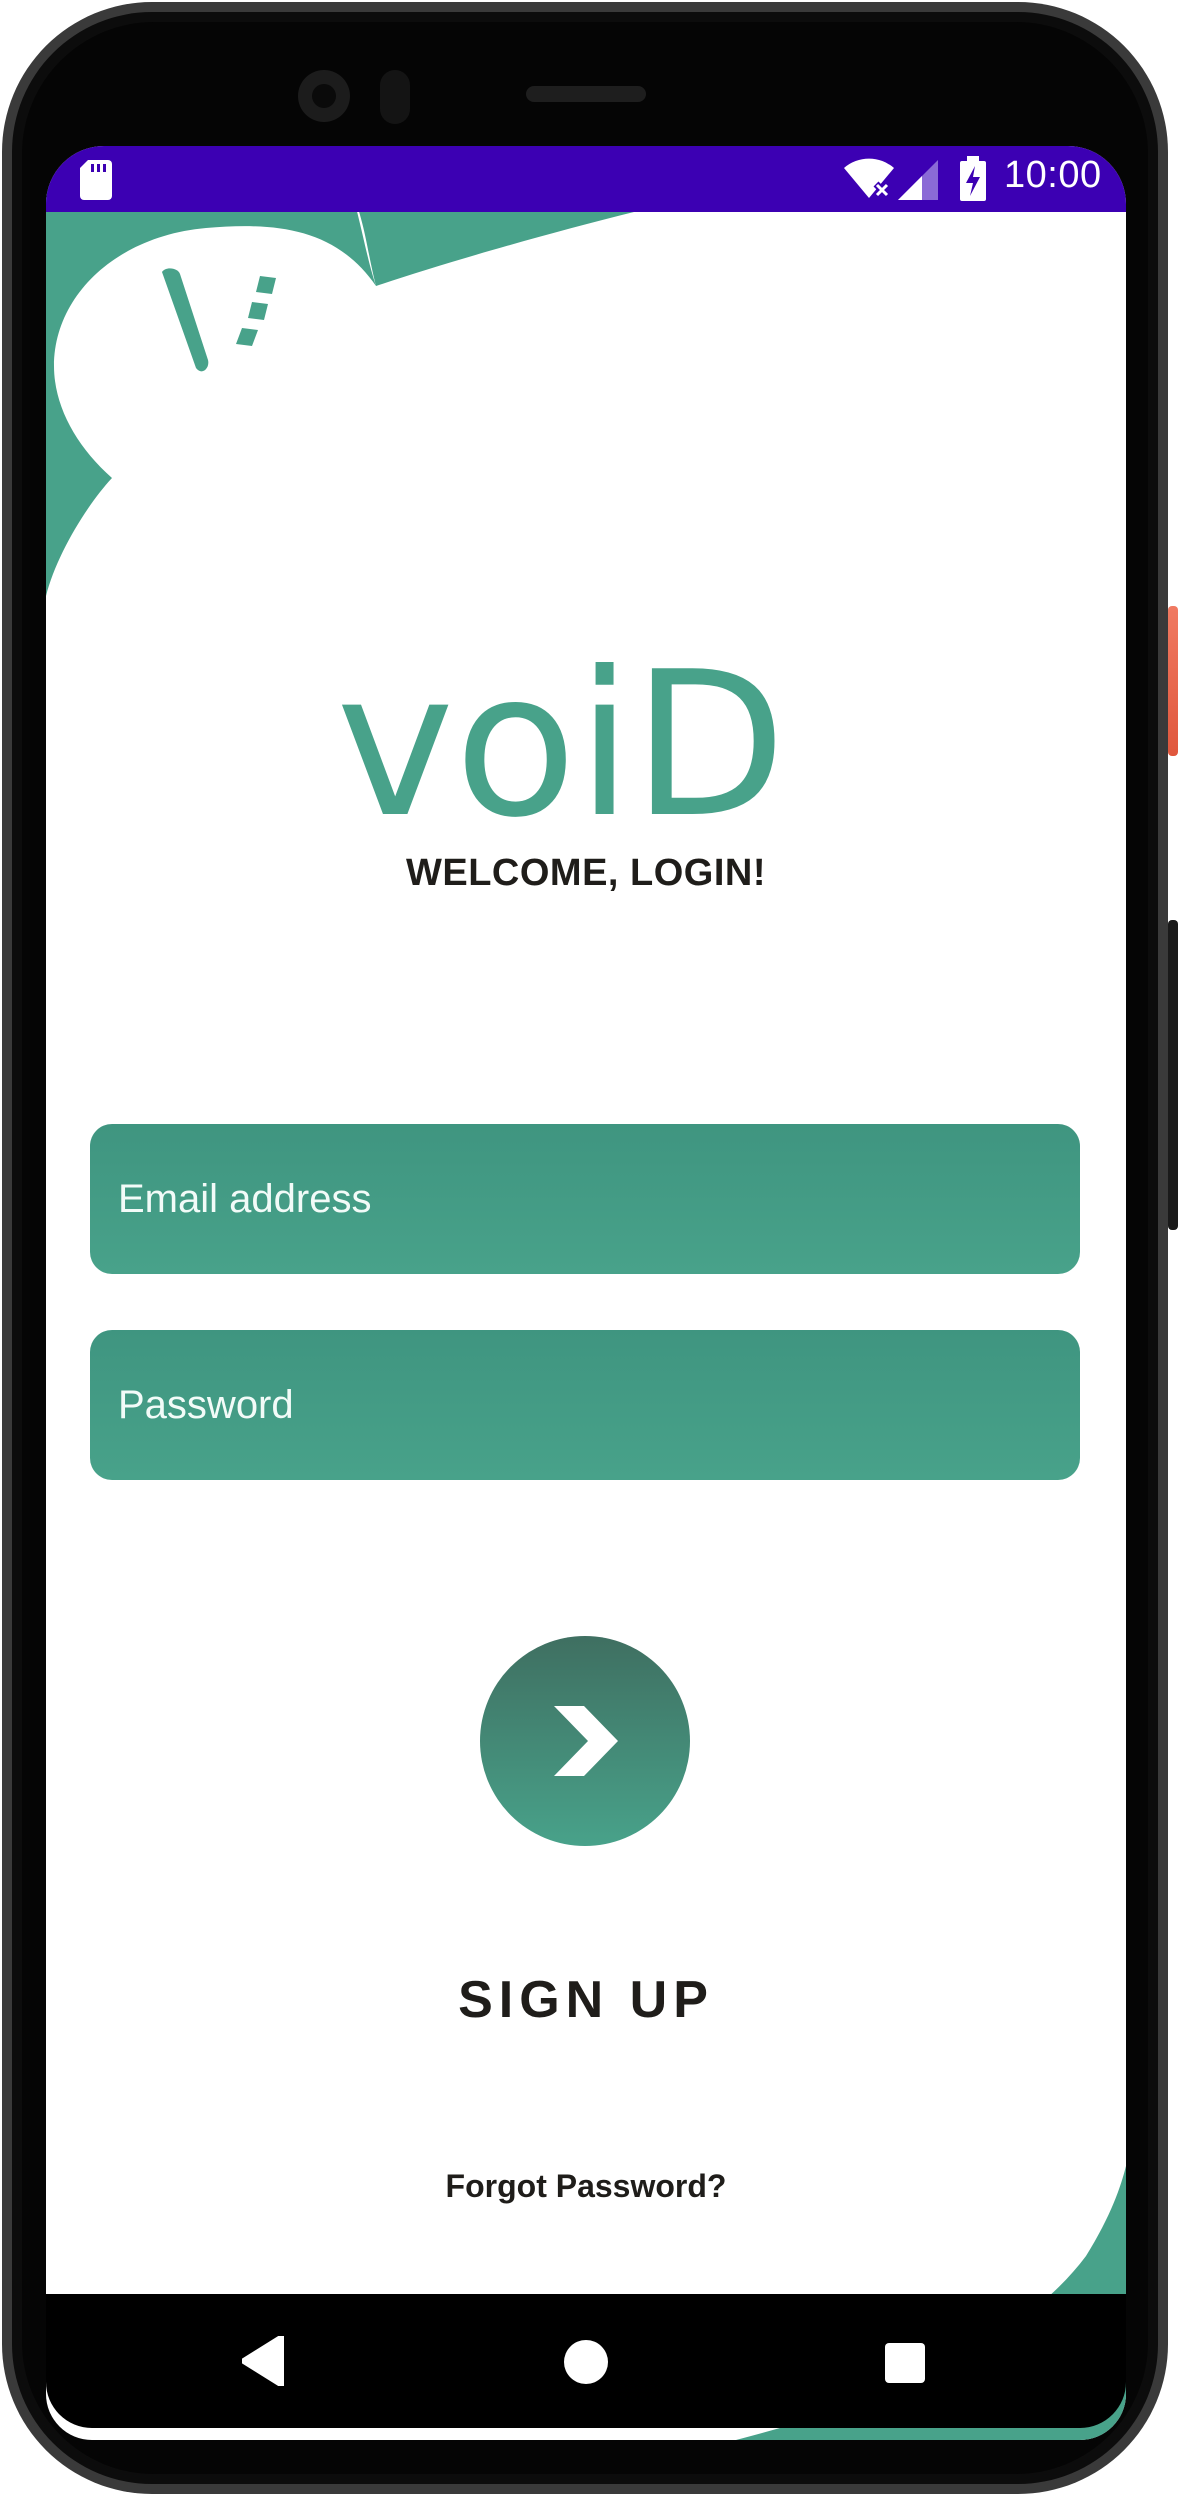 The width and height of the screenshot is (1178, 2498). I want to click on recents-icon, so click(905, 2363).